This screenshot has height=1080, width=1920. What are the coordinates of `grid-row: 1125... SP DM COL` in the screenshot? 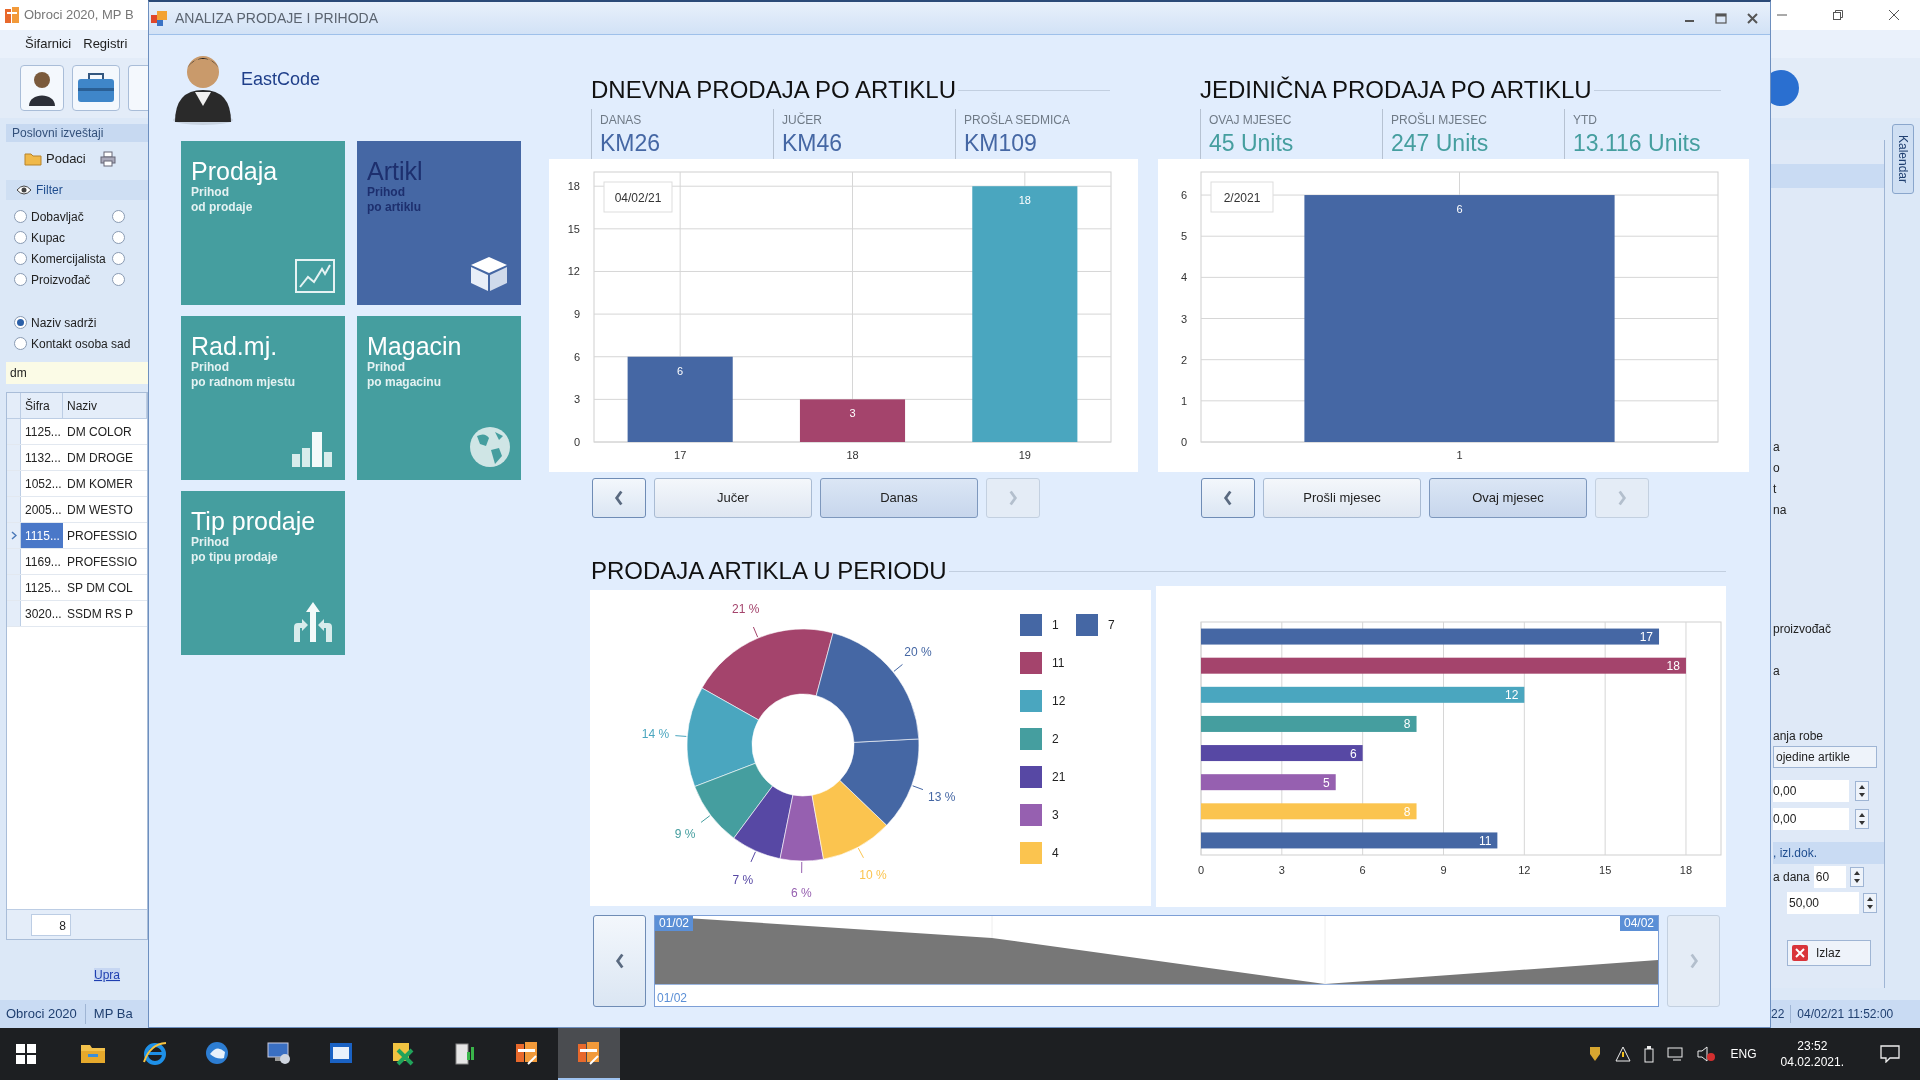 It's located at (77, 588).